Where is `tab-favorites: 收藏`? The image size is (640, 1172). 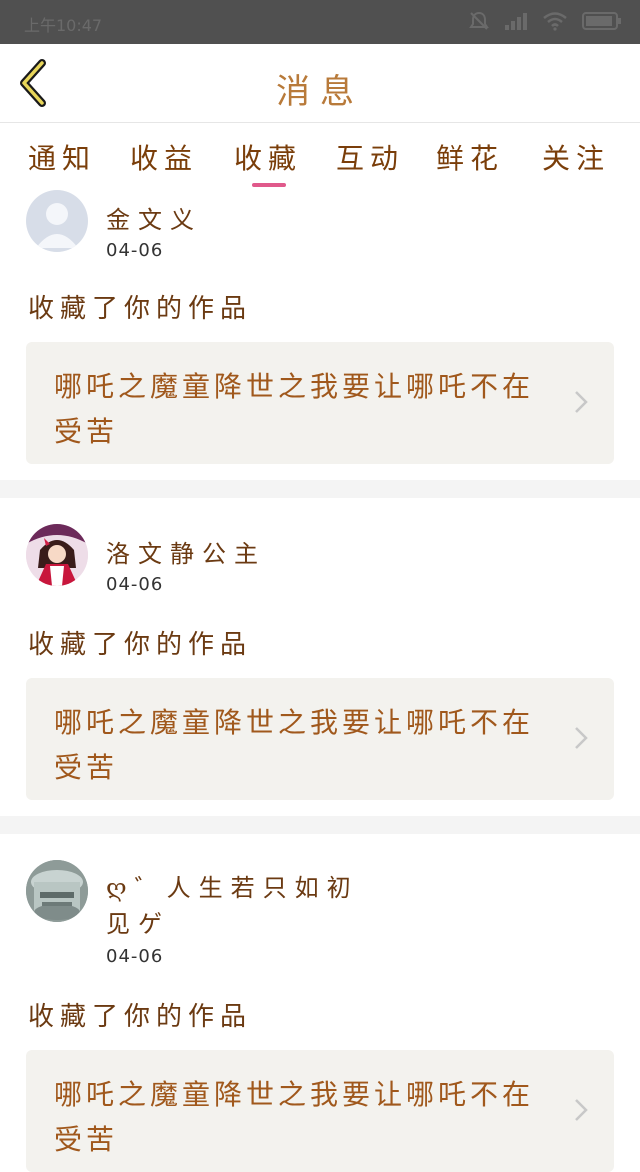
tab-favorites: 收藏 is located at coordinates (268, 157).